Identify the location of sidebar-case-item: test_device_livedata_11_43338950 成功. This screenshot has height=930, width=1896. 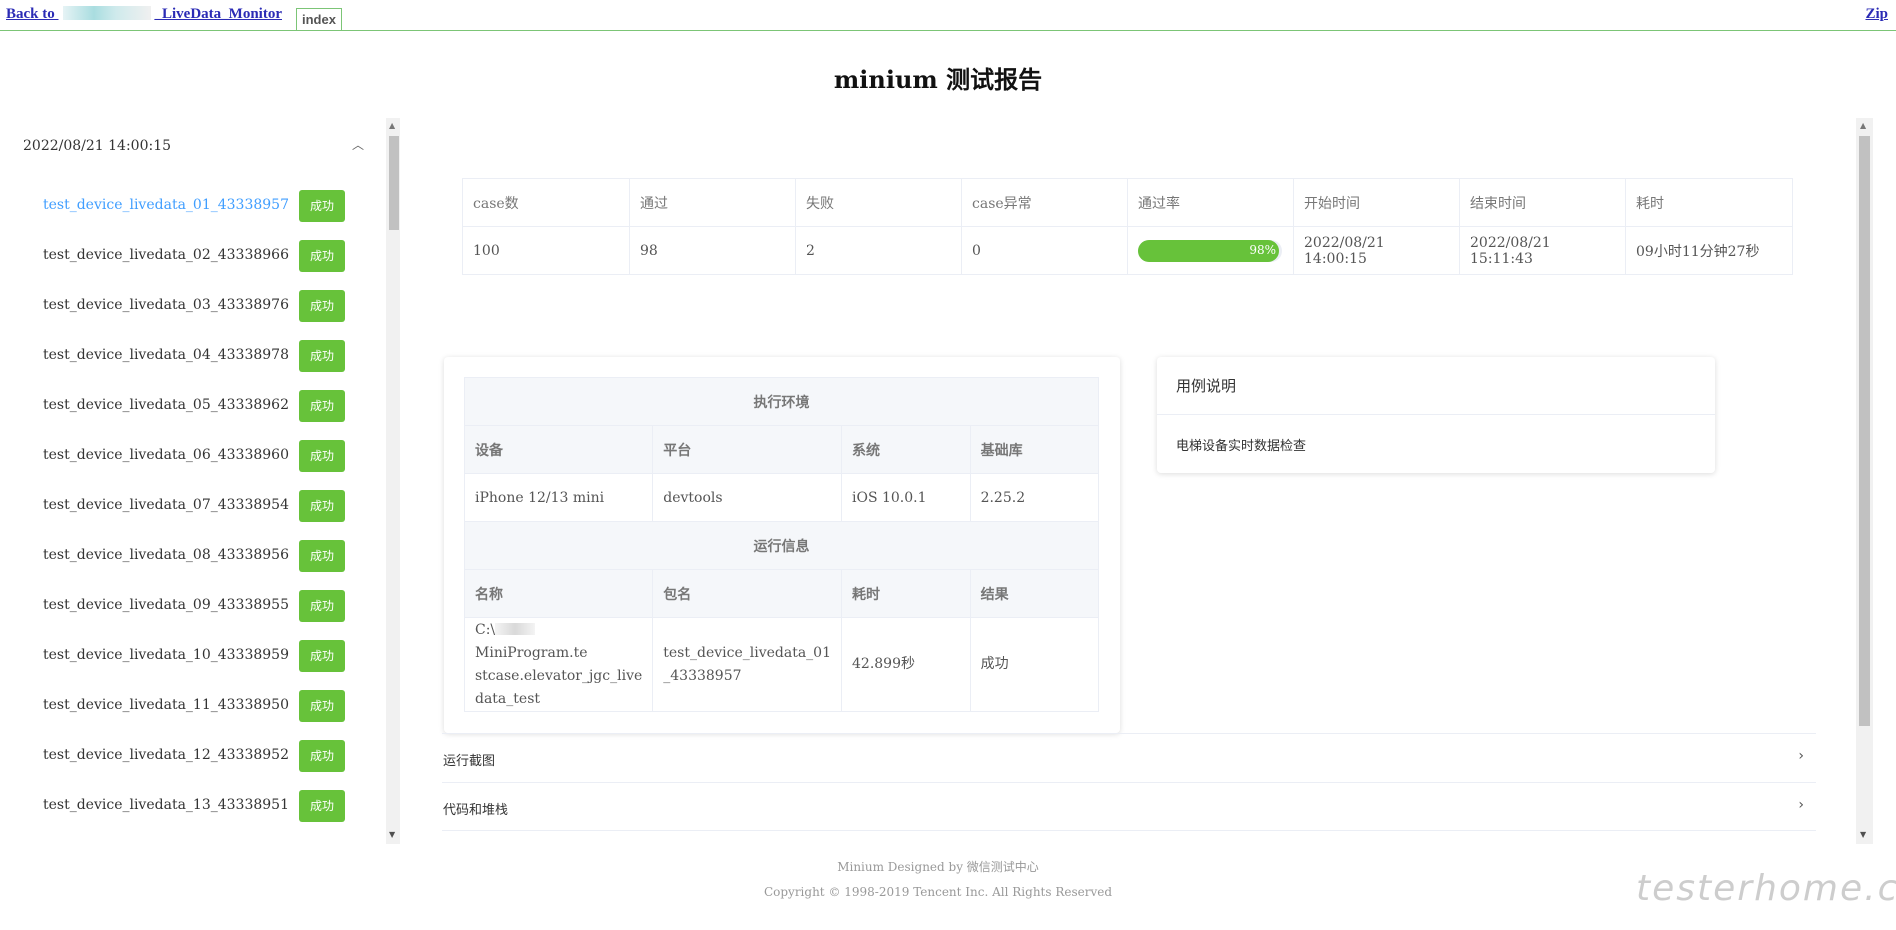
(192, 707).